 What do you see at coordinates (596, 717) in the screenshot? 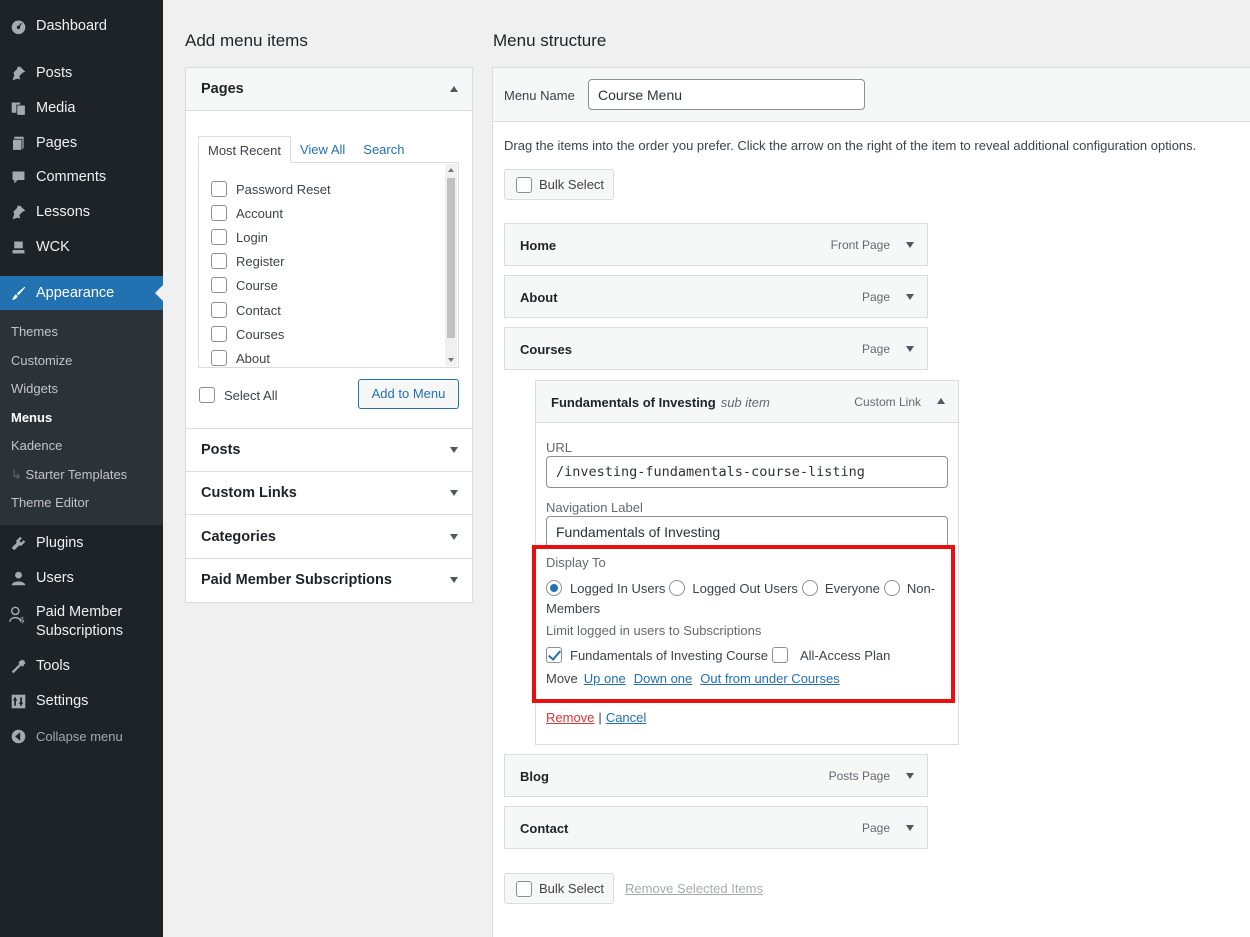
I see `item-actions: Remove | Cancel` at bounding box center [596, 717].